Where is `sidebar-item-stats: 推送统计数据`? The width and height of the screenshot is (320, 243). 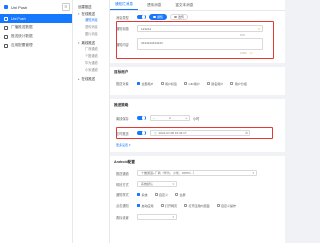
sidebar-item-stats: 推送统计数据 is located at coordinates (36, 36).